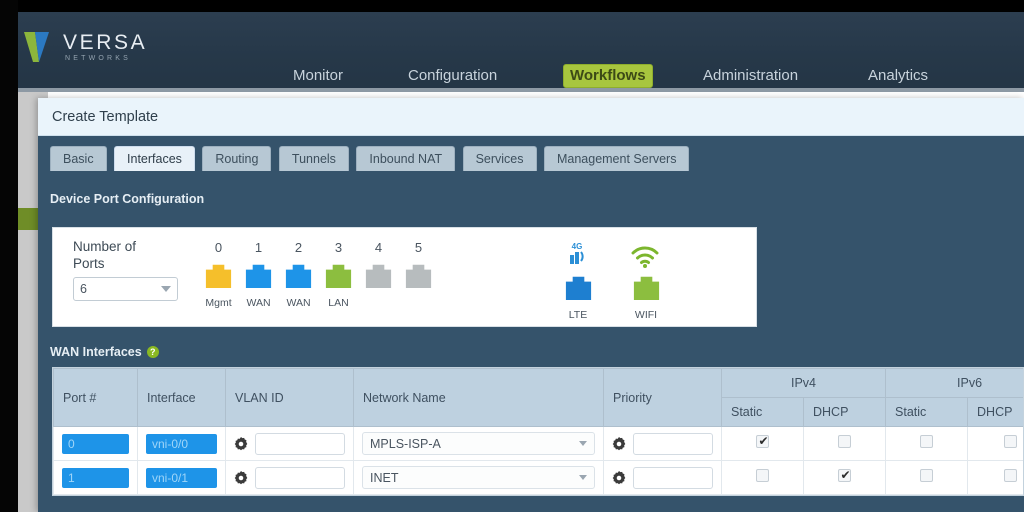 This screenshot has height=512, width=1024. I want to click on nav-item-monitor: Monitor, so click(318, 76).